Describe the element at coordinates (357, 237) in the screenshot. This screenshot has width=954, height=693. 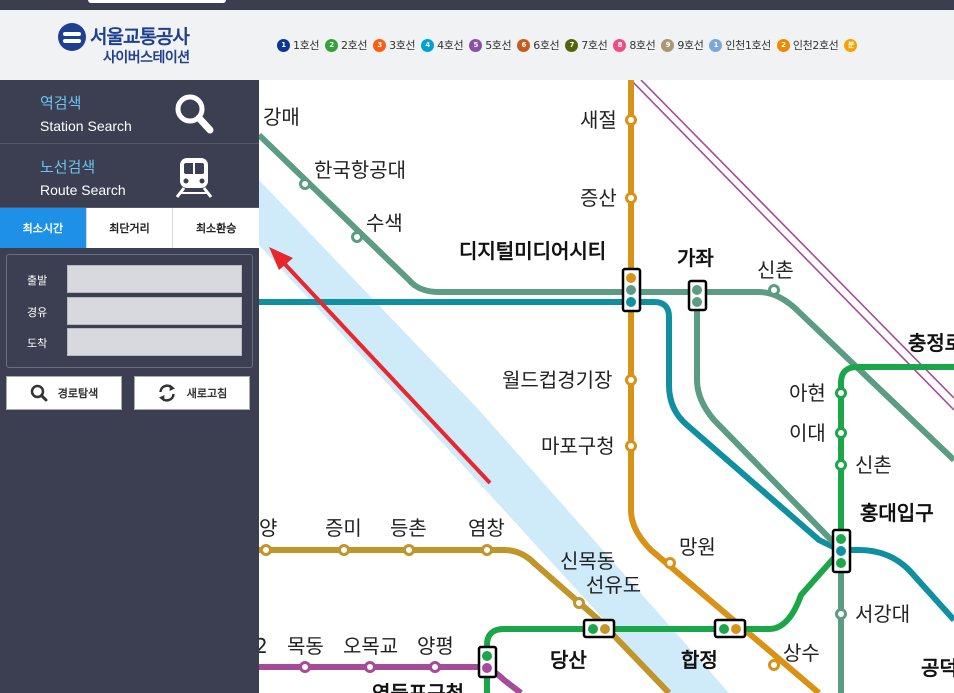
I see `station-dot-susaek` at that location.